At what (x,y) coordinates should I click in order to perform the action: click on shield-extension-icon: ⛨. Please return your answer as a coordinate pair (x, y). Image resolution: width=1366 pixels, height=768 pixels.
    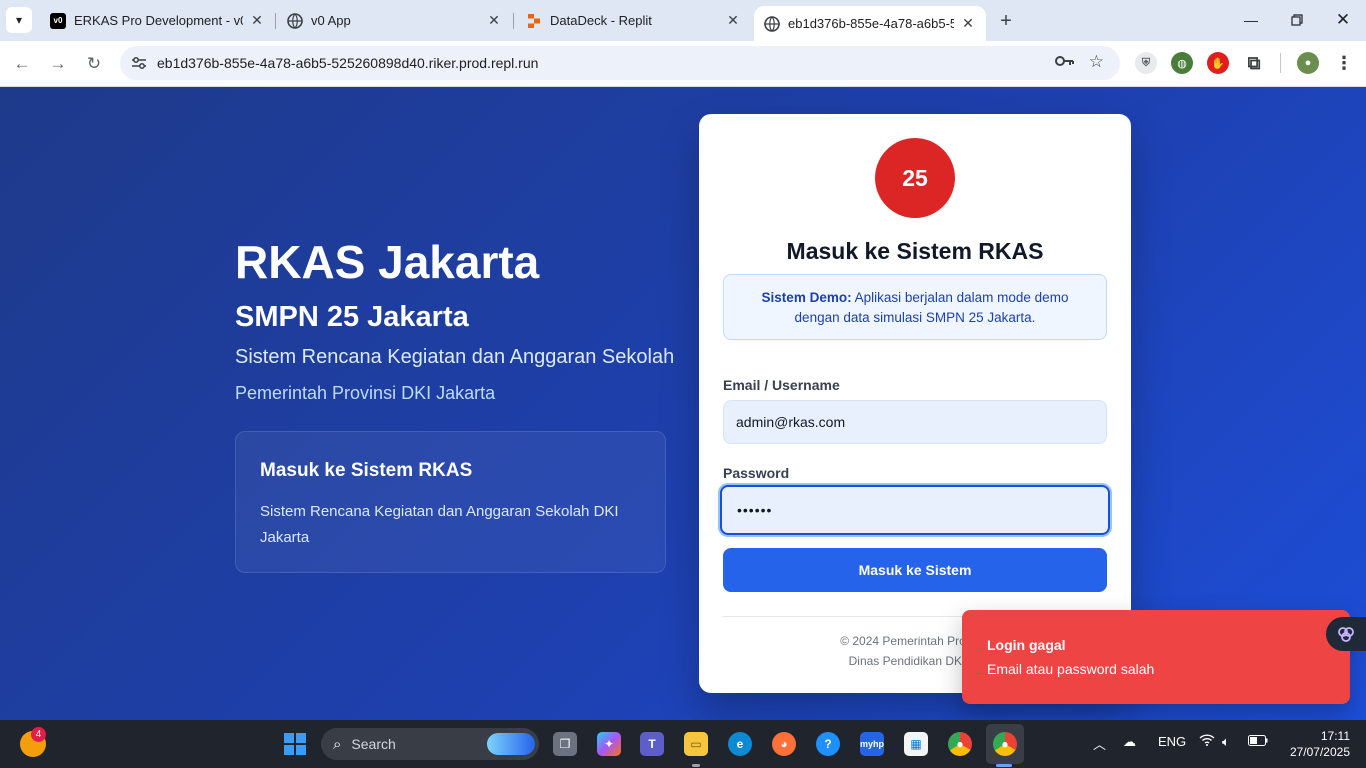
    Looking at the image, I should click on (1146, 63).